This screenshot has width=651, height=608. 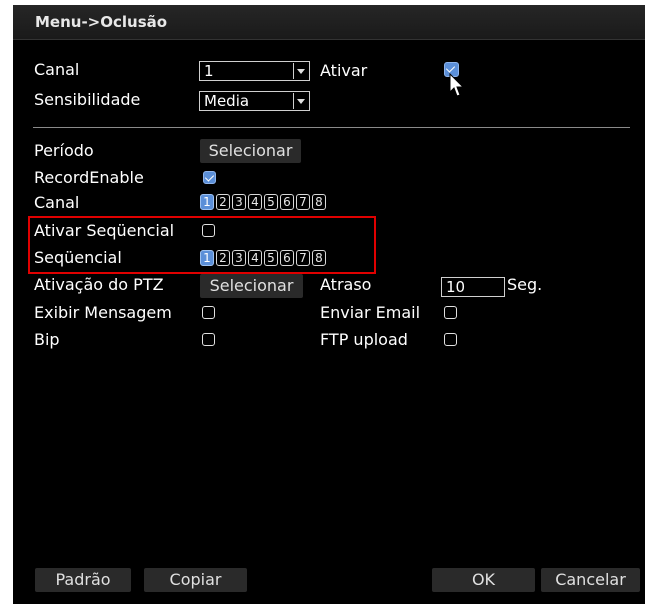 What do you see at coordinates (271, 202) in the screenshot?
I see `record-channel-5-toggle: 5` at bounding box center [271, 202].